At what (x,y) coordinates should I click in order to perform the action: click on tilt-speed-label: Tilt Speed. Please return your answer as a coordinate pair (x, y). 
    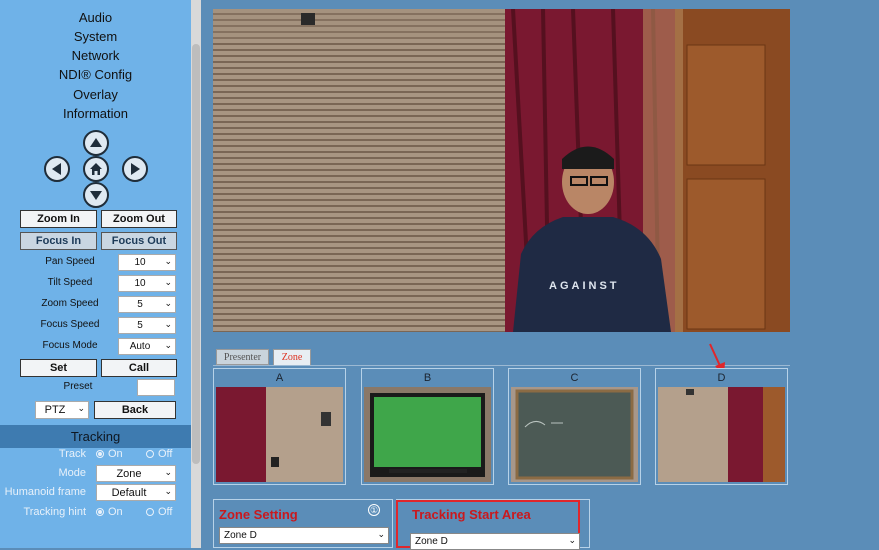
    Looking at the image, I should click on (70, 282).